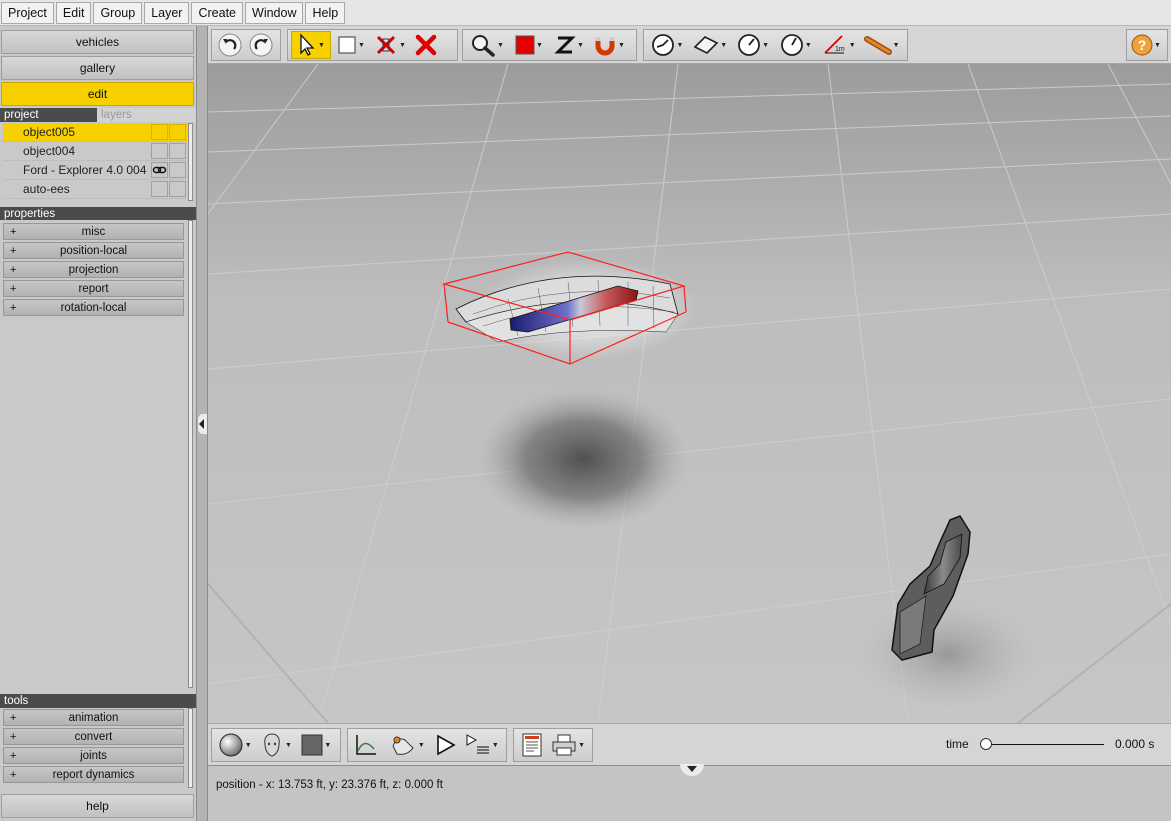 The width and height of the screenshot is (1171, 821). I want to click on gauge-button: ▼, so click(753, 45).